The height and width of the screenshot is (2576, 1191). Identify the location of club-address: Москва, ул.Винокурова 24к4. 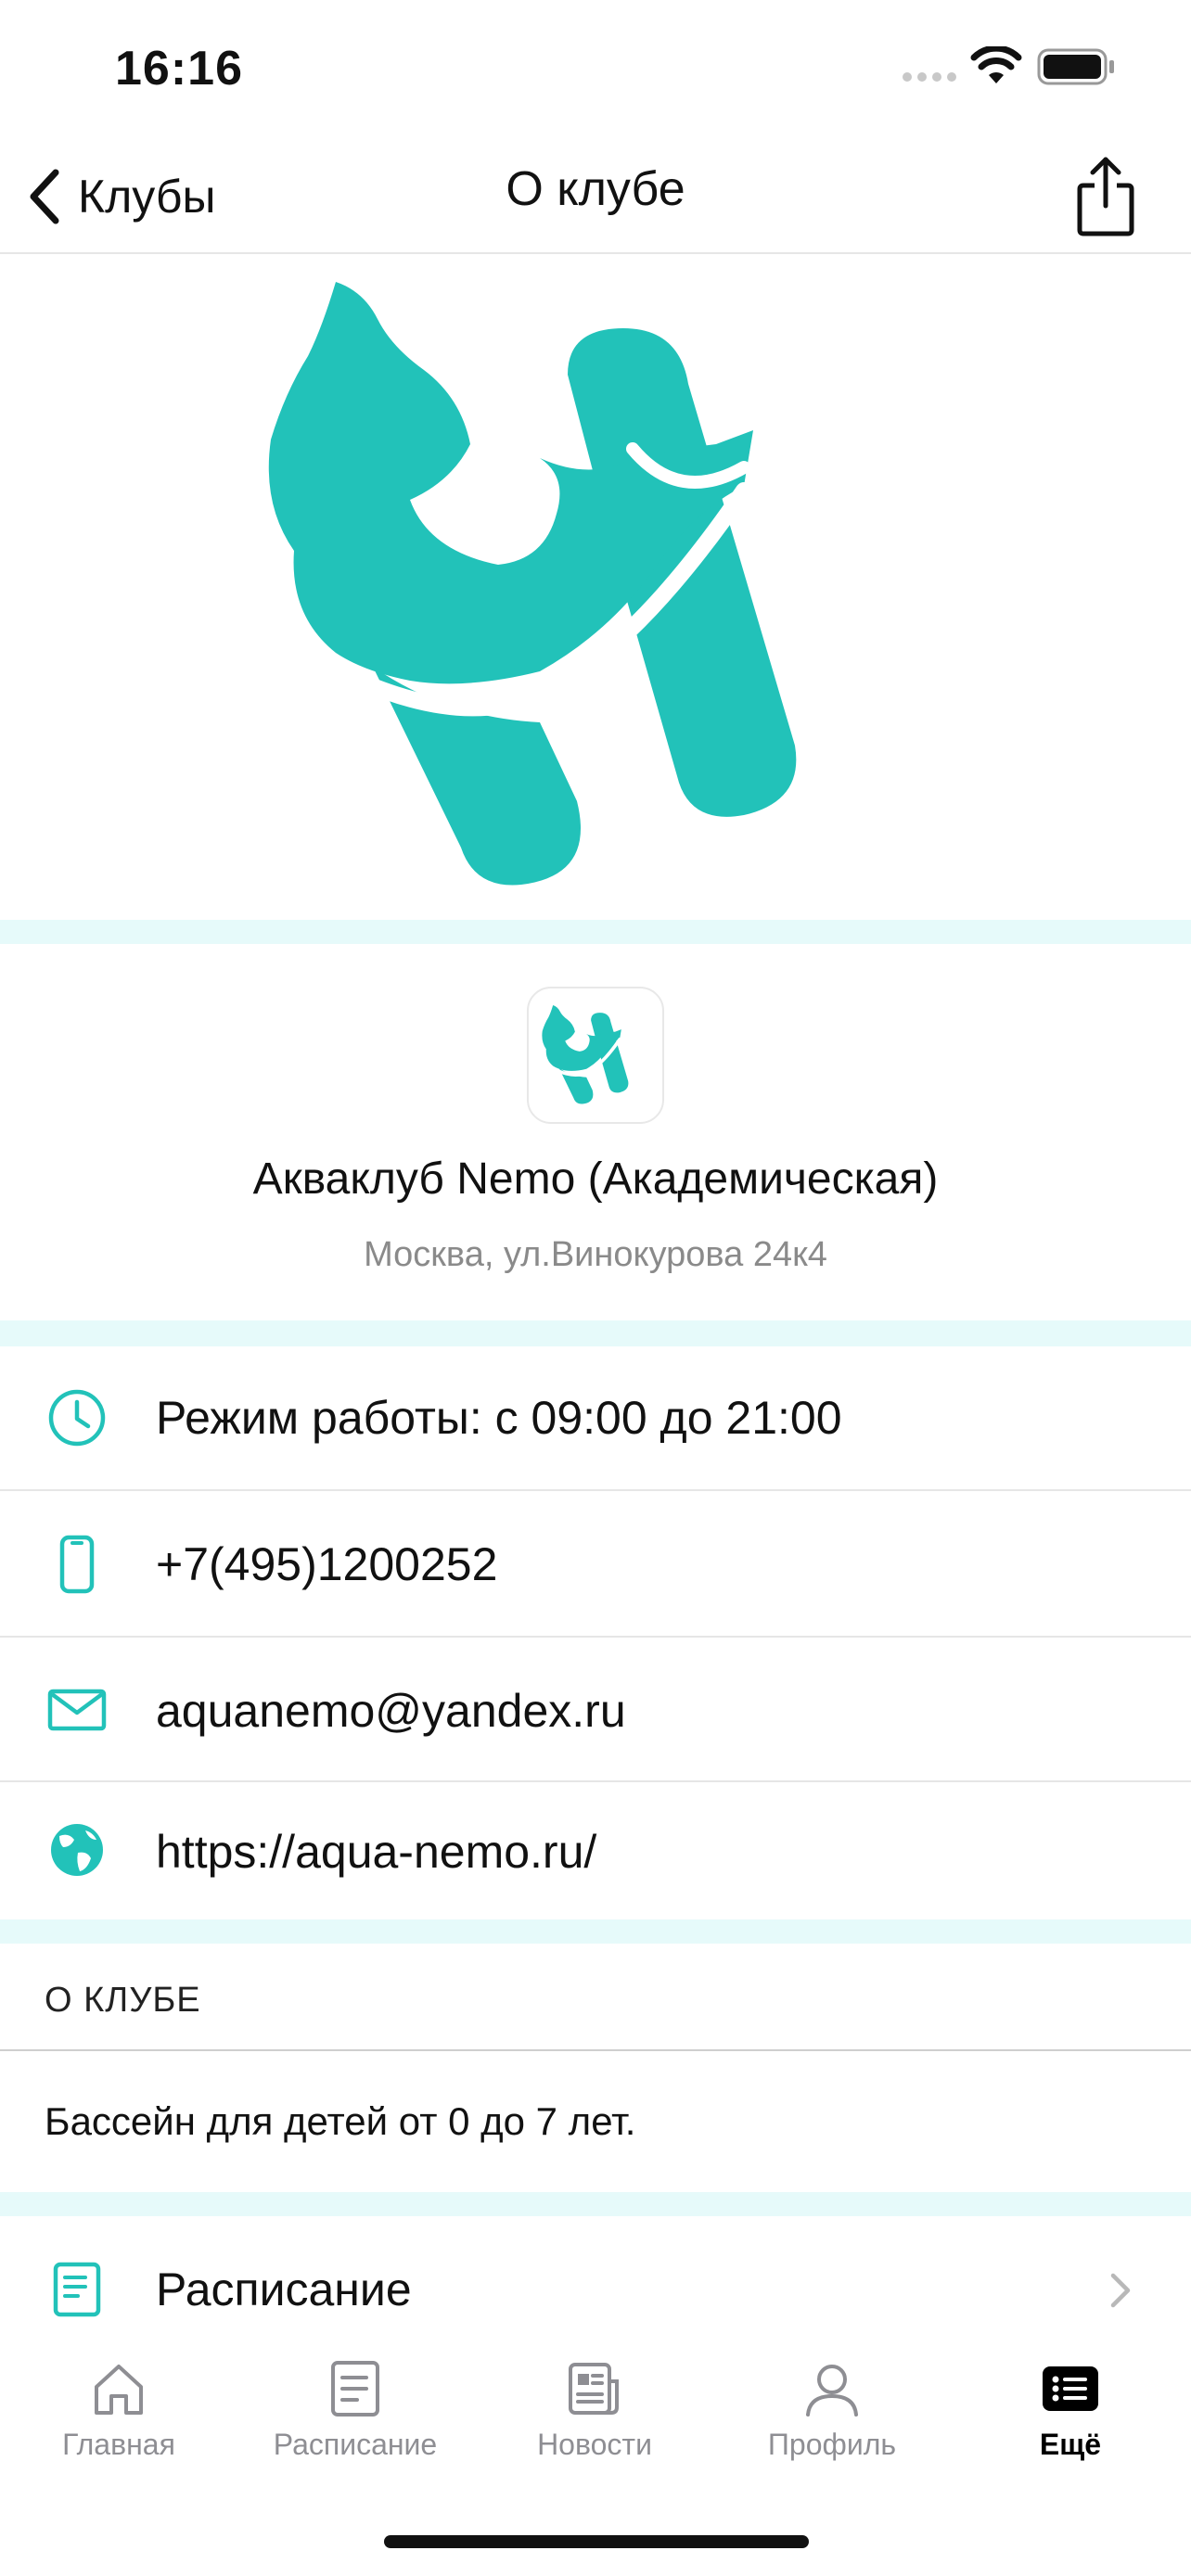
(595, 1254).